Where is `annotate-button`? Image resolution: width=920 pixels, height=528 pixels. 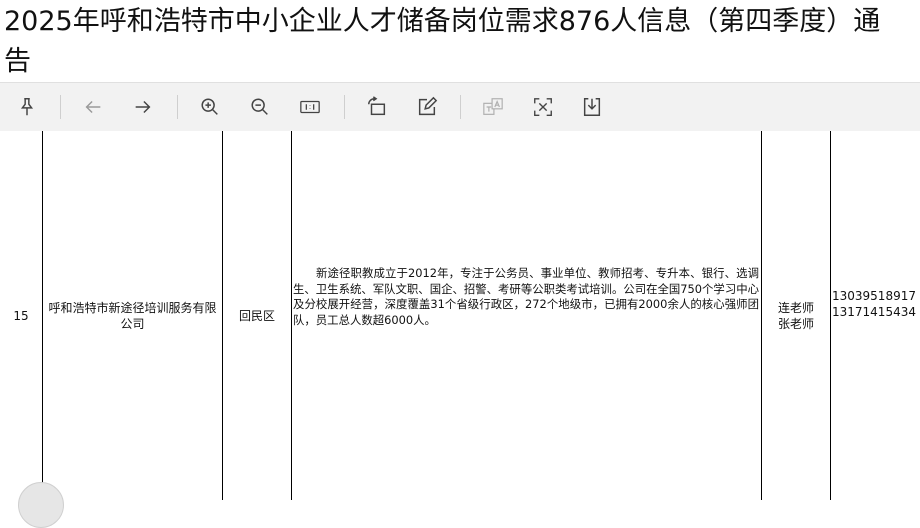
annotate-button is located at coordinates (427, 107).